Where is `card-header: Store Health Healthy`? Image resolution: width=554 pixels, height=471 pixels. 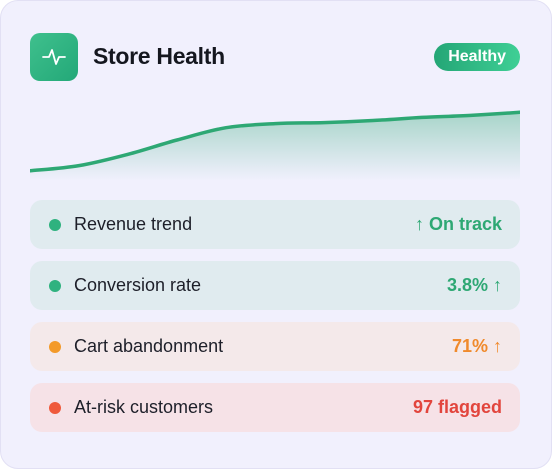
card-header: Store Health Healthy is located at coordinates (275, 57).